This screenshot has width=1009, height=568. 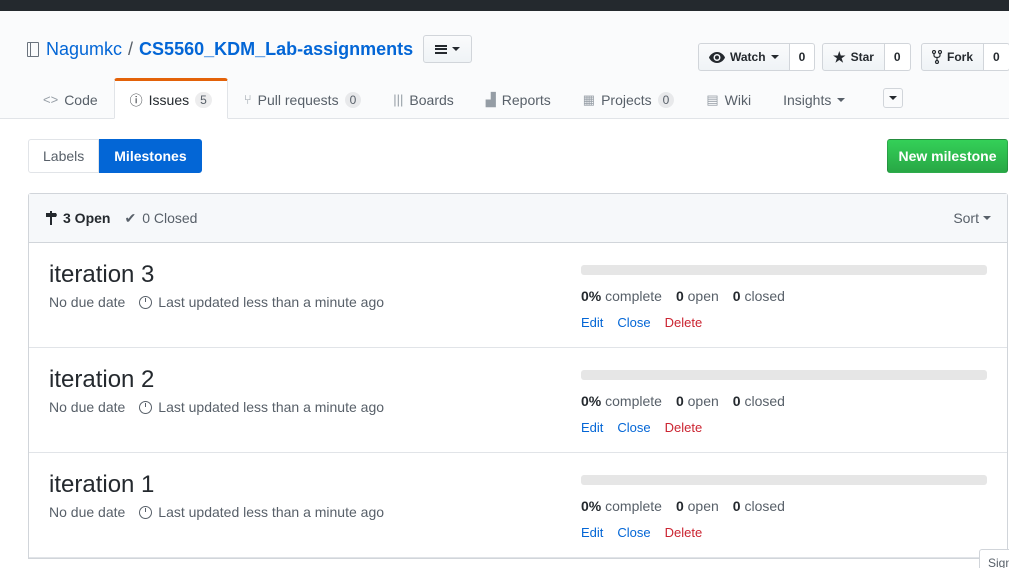 I want to click on tab-wiki: ▤ Wiki, so click(x=728, y=98).